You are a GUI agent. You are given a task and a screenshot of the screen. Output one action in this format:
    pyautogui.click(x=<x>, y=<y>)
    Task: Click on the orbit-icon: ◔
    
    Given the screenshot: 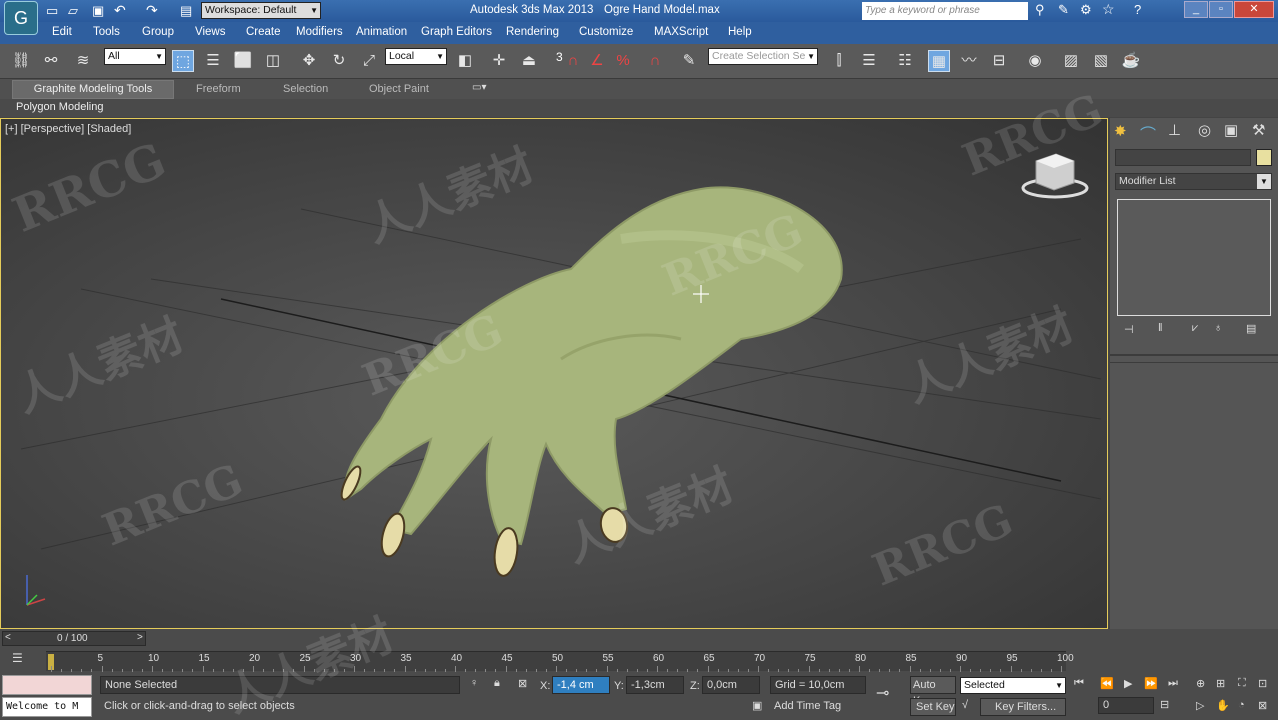 What is the action you would take?
    pyautogui.click(x=1241, y=705)
    